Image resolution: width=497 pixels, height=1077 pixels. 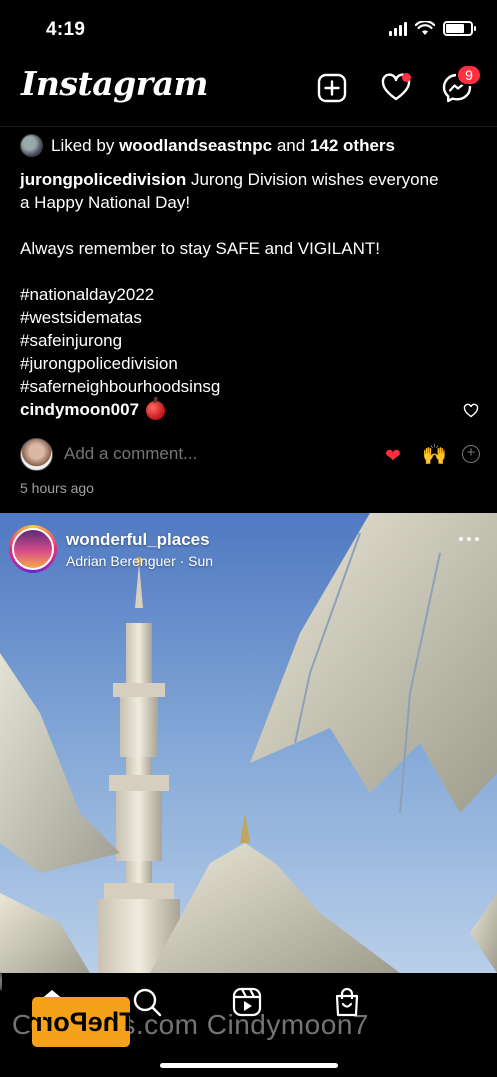 What do you see at coordinates (471, 454) in the screenshot?
I see `plus-circle-icon: +` at bounding box center [471, 454].